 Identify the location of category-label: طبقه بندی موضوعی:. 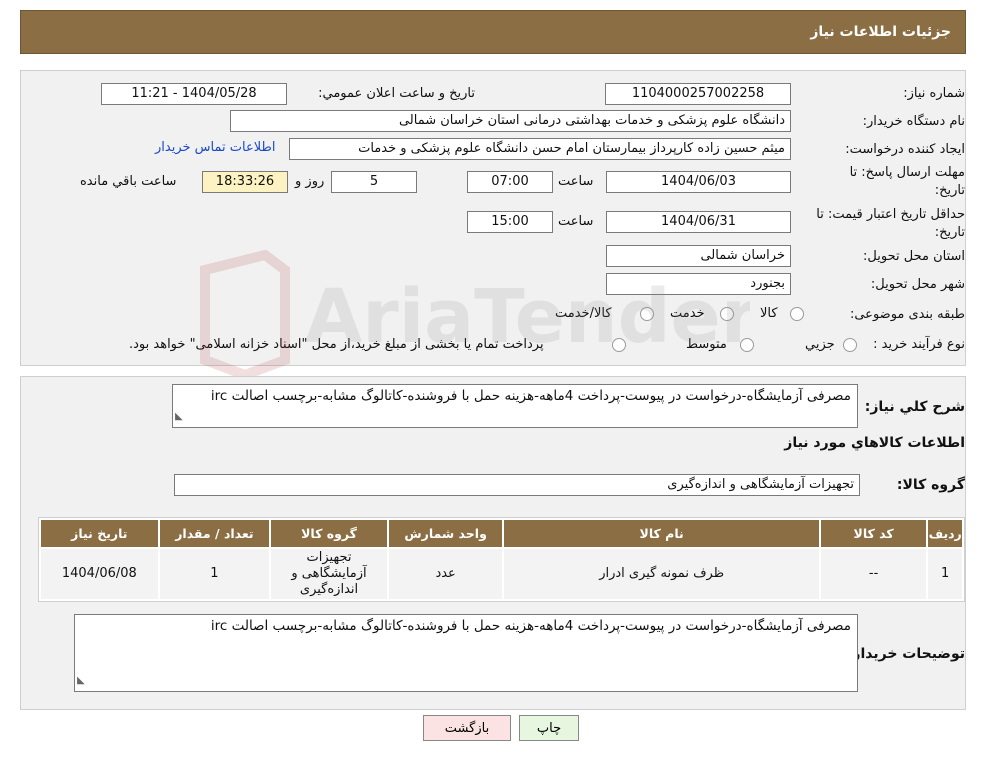
(907, 314).